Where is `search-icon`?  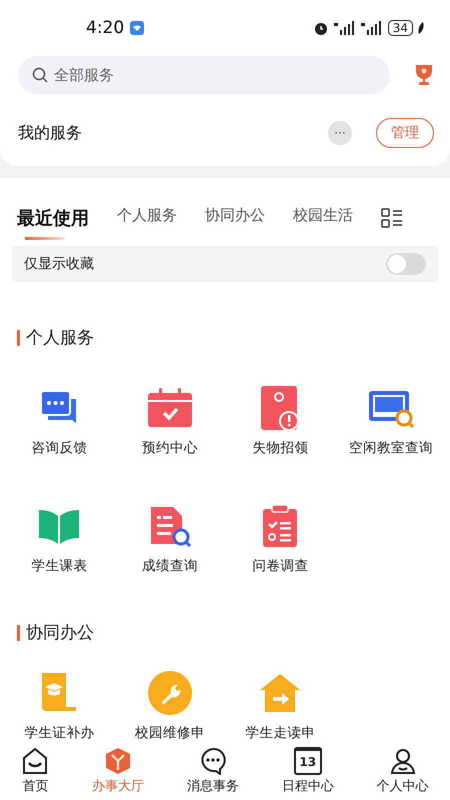
search-icon is located at coordinates (40, 75).